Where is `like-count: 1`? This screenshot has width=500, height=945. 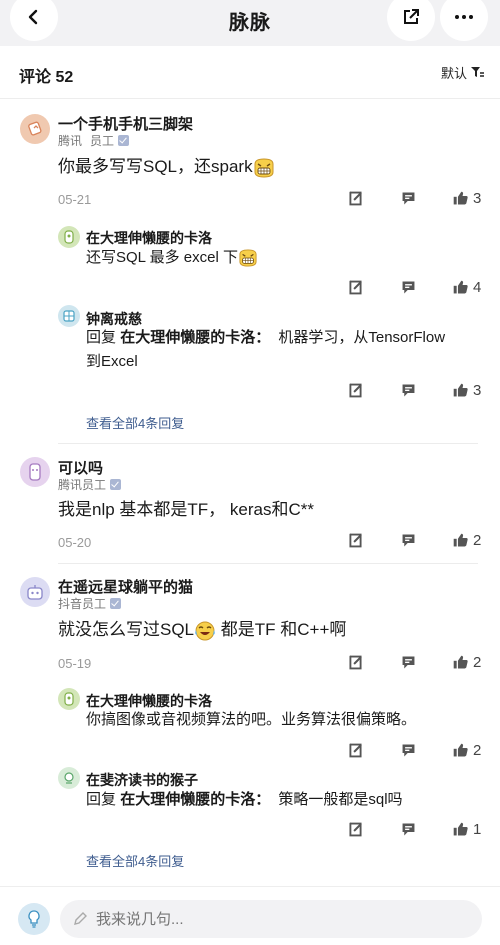 like-count: 1 is located at coordinates (477, 829).